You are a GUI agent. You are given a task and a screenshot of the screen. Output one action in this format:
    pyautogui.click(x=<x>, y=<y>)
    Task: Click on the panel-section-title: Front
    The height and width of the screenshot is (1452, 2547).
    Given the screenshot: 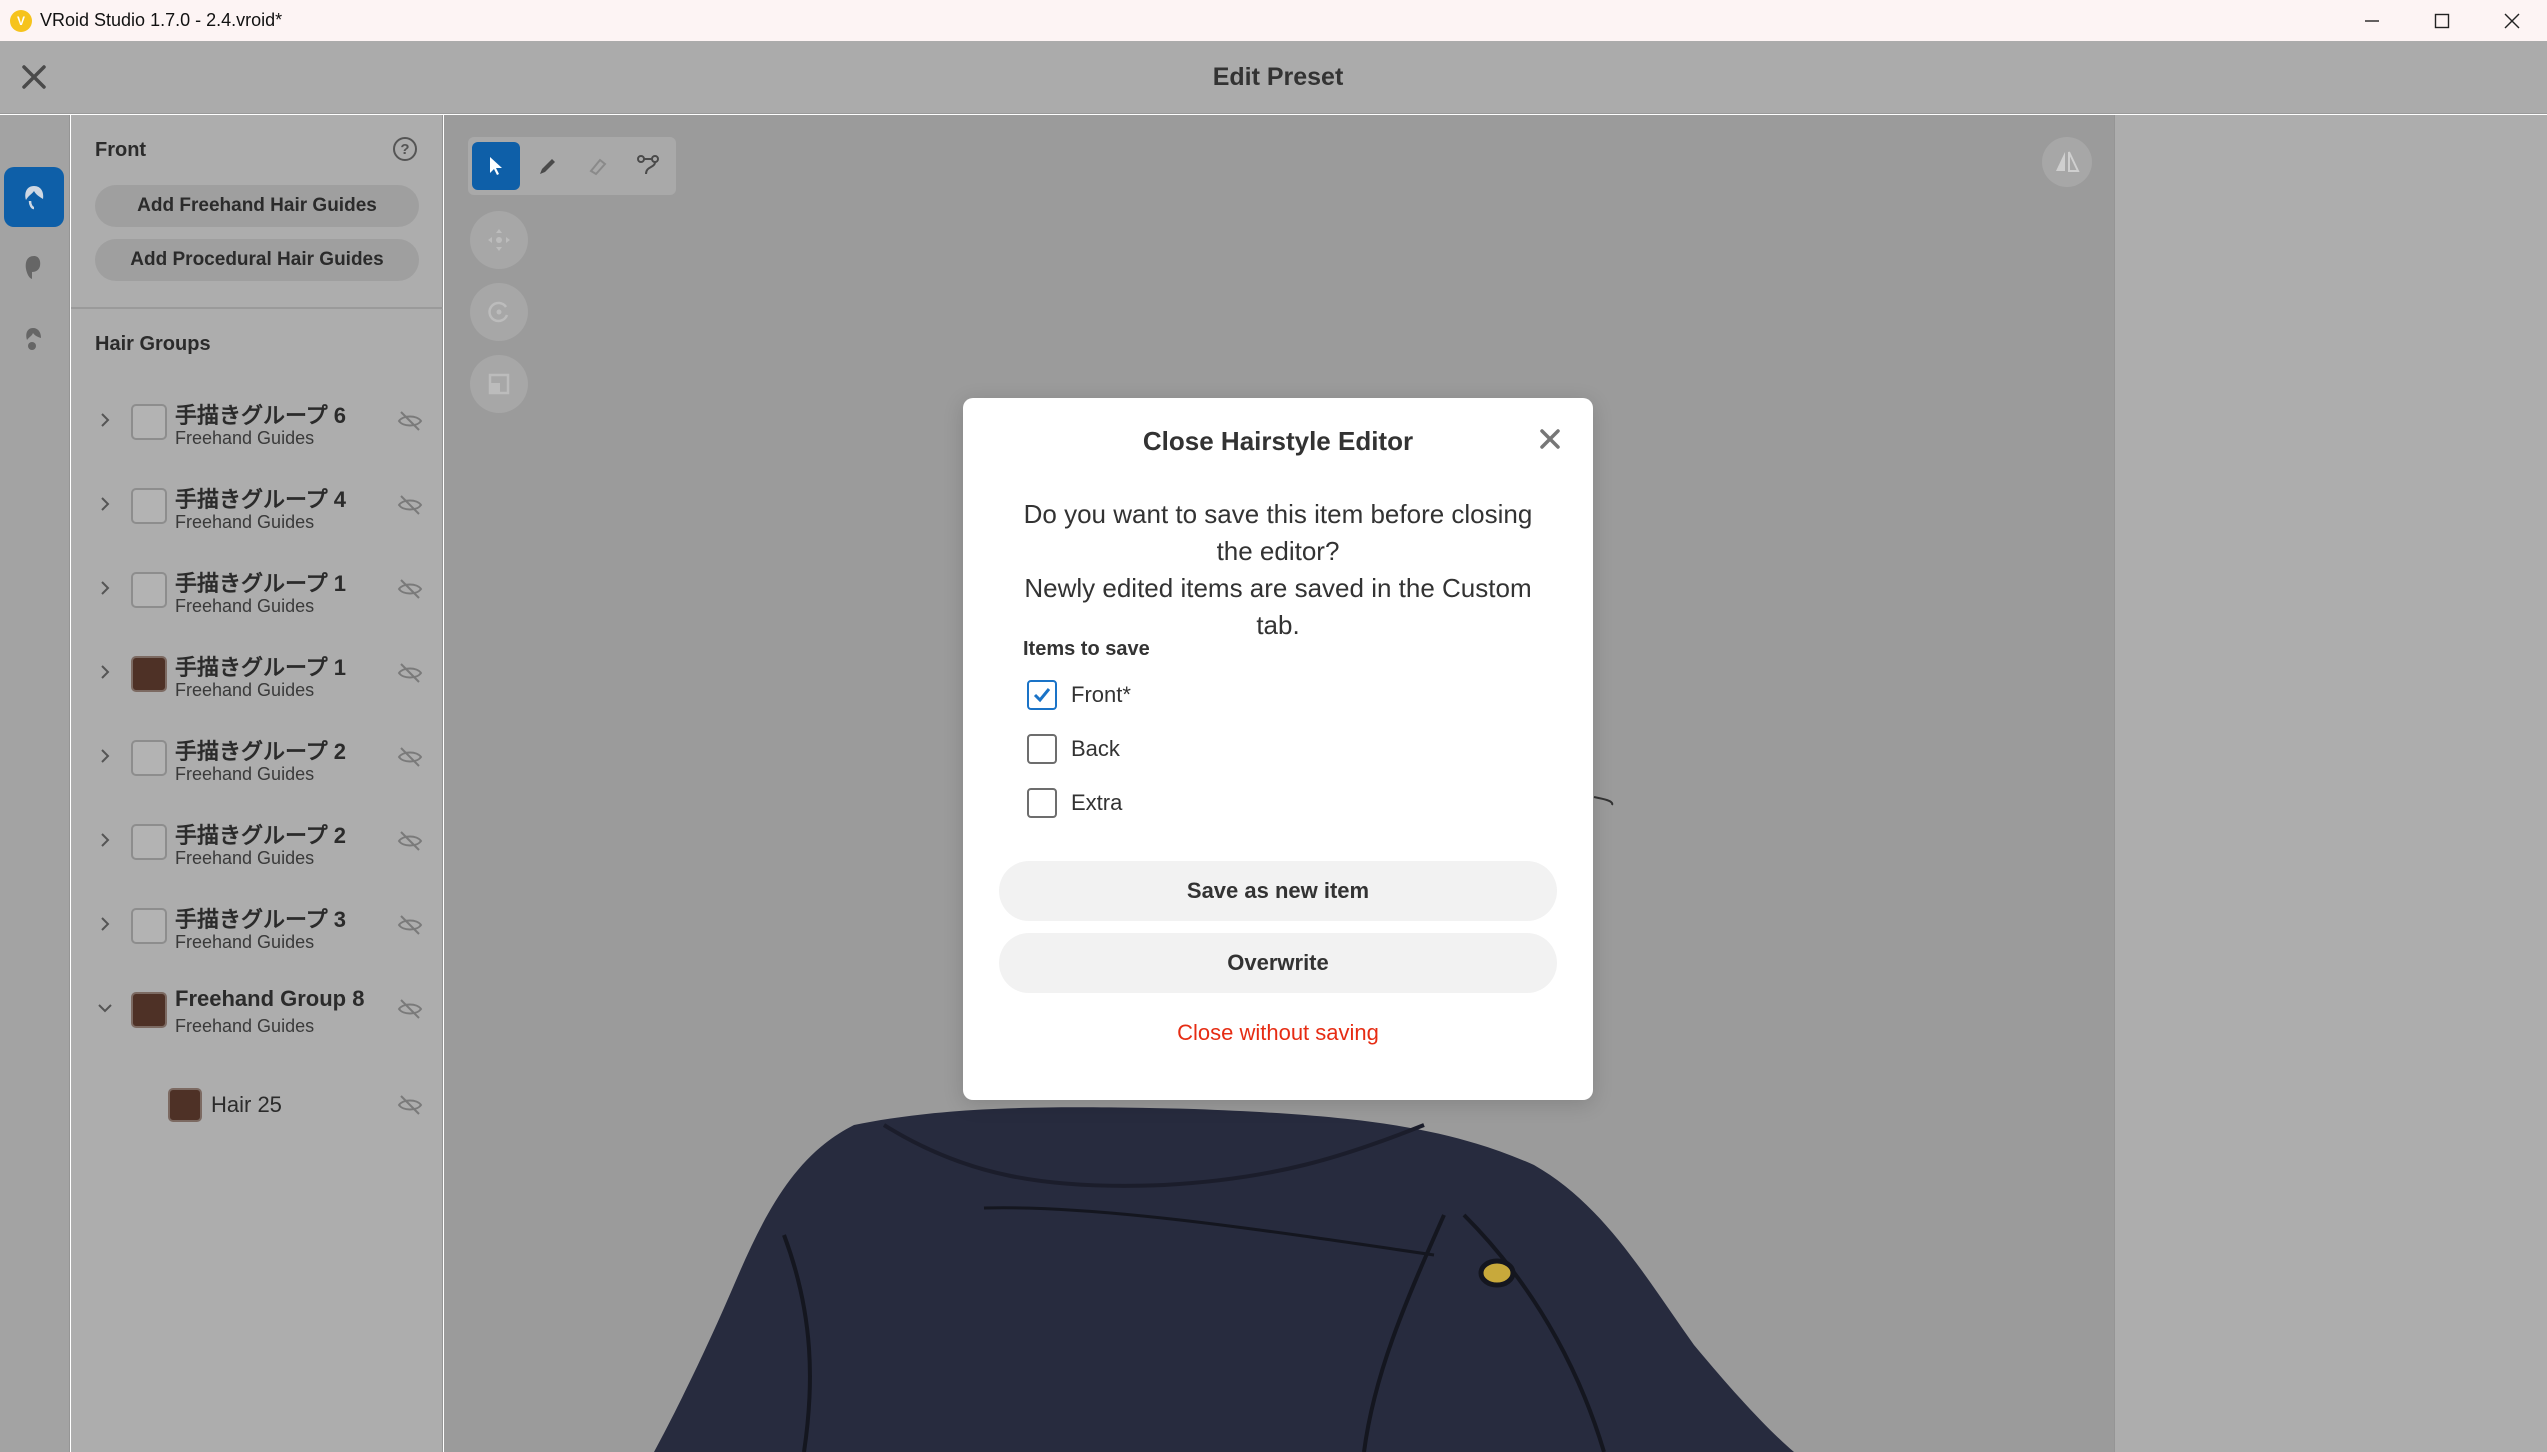 What is the action you would take?
    pyautogui.click(x=121, y=150)
    